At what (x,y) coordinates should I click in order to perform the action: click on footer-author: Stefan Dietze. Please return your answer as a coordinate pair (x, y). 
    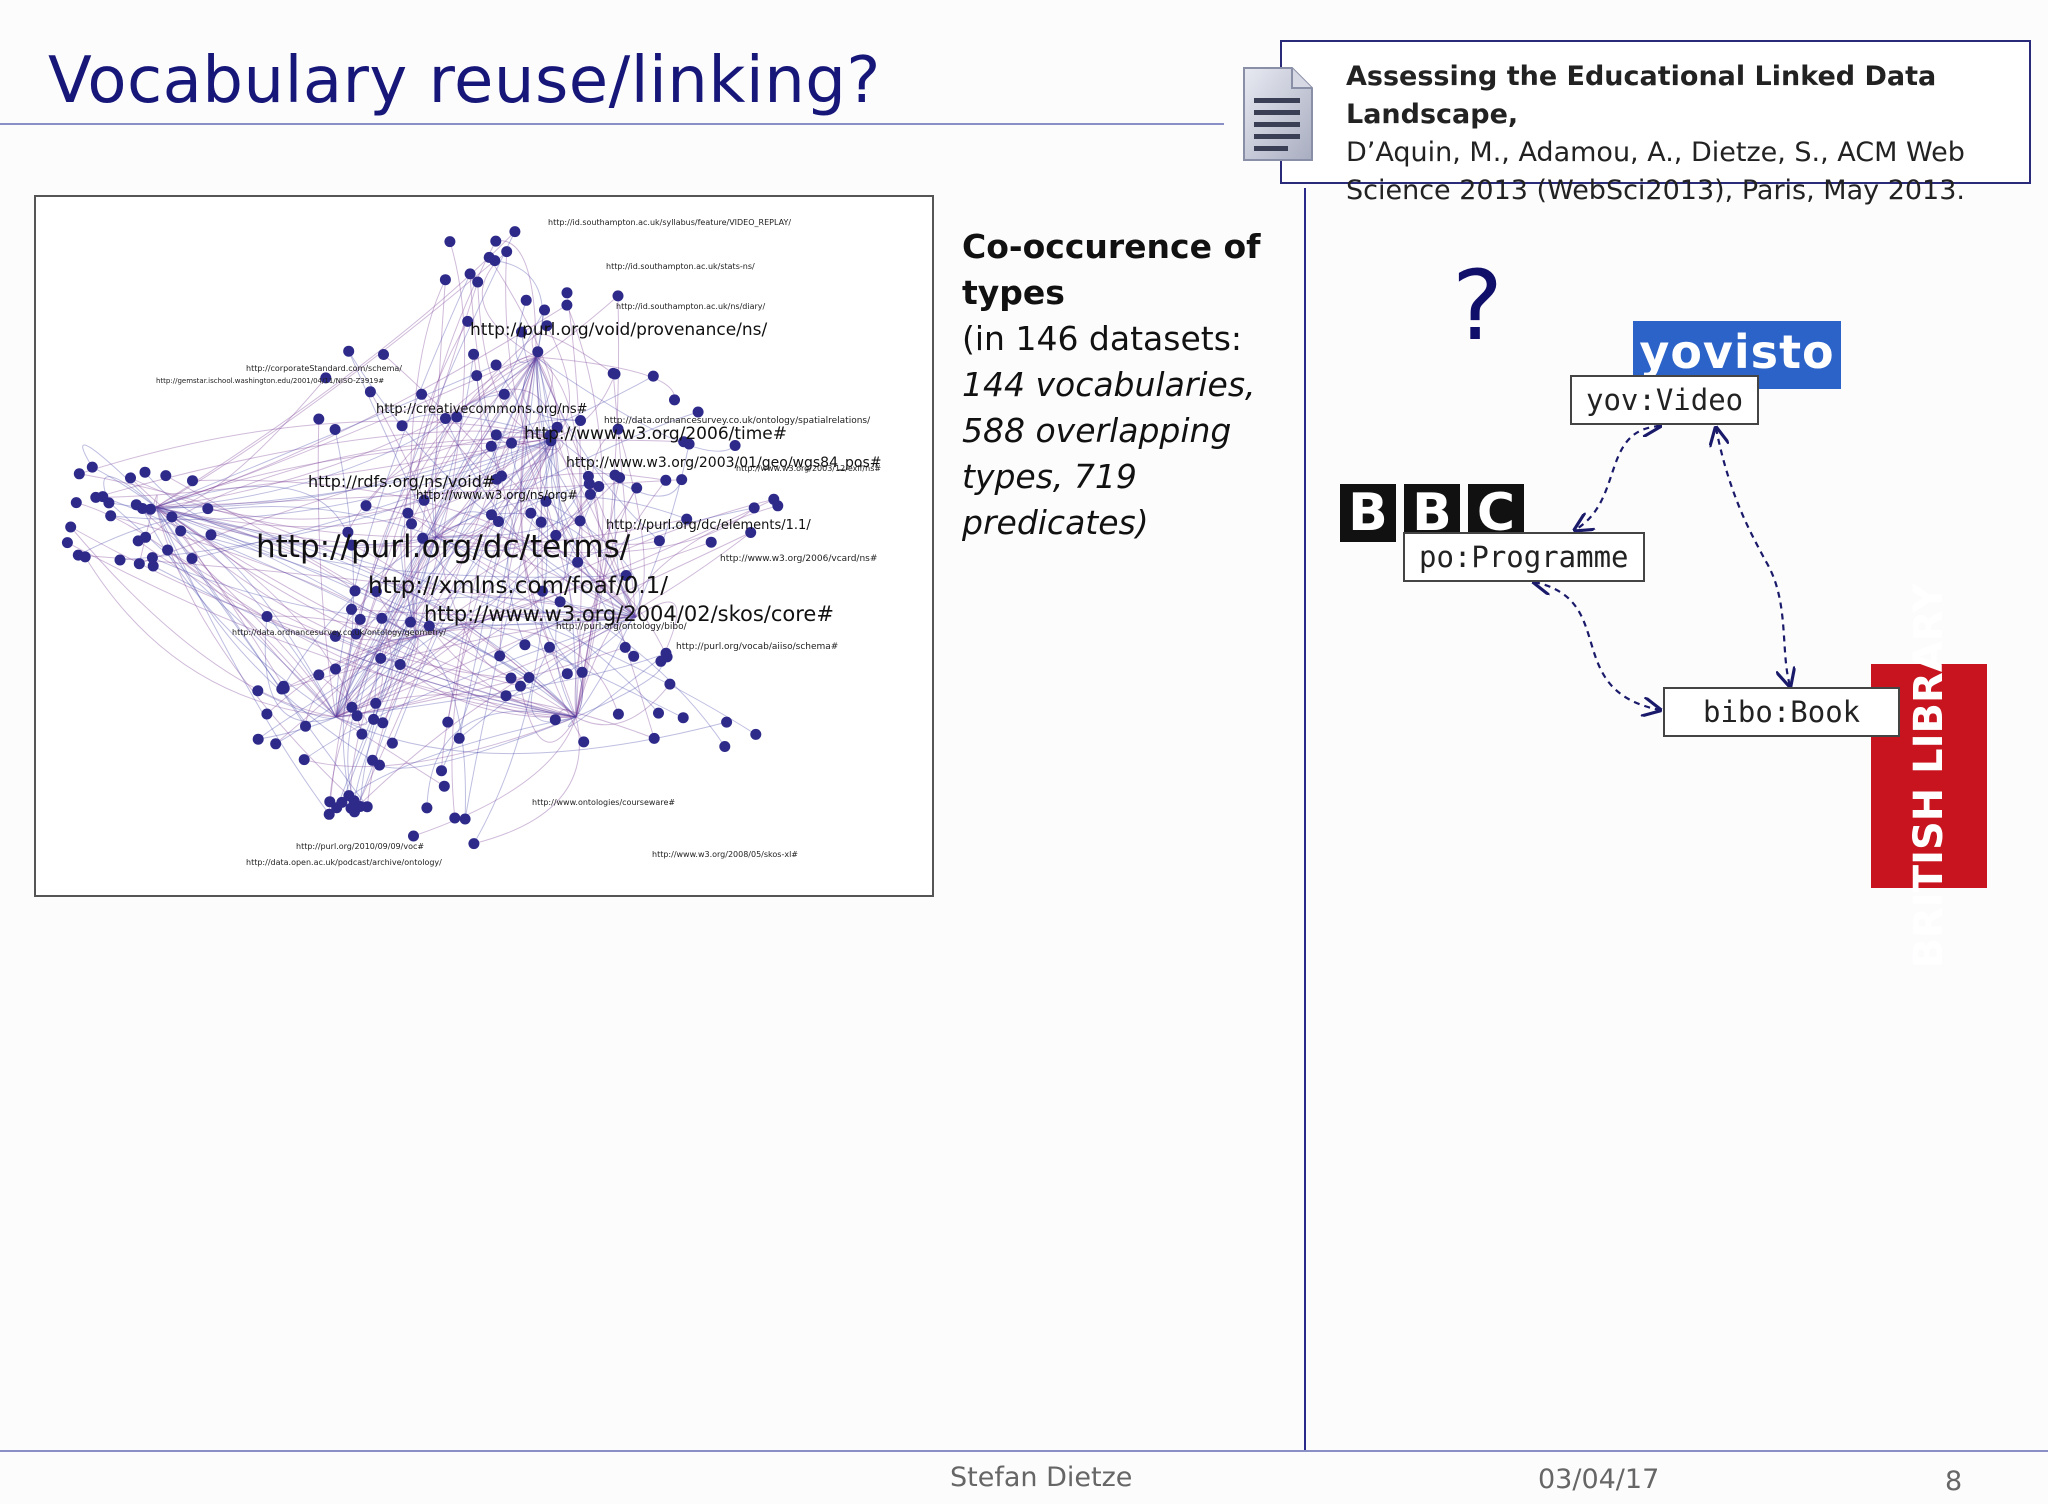
    Looking at the image, I should click on (1041, 1477).